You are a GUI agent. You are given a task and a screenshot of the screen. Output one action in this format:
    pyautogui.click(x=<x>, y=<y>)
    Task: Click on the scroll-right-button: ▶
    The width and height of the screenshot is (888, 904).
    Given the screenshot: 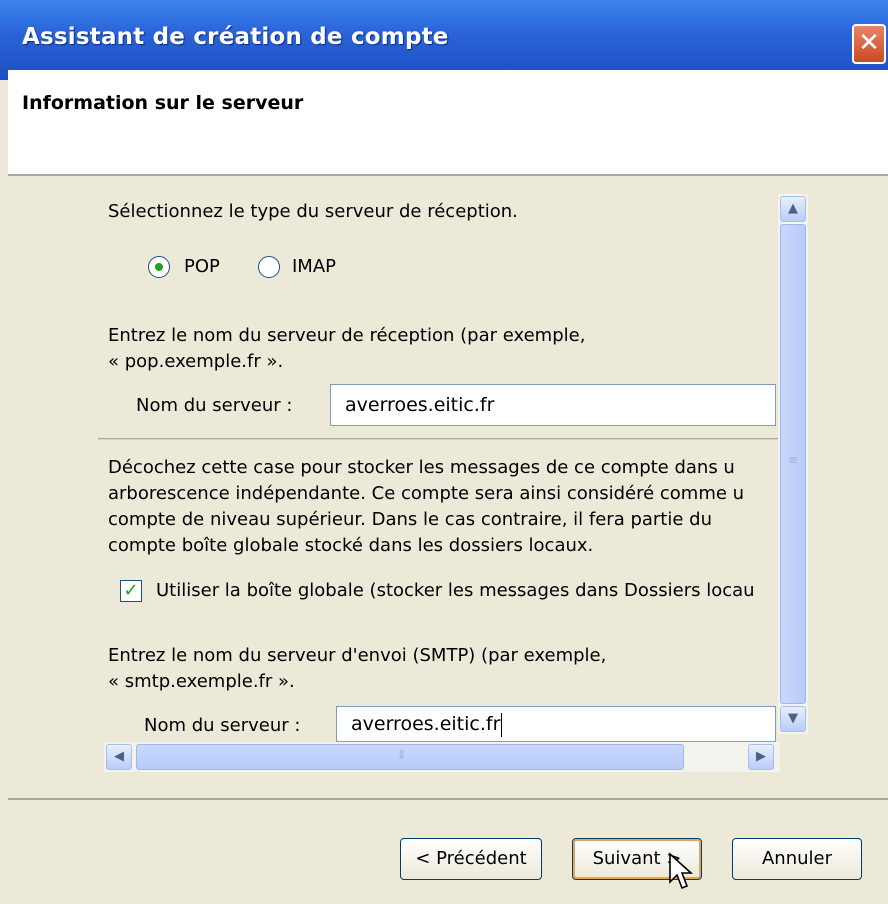 What is the action you would take?
    pyautogui.click(x=761, y=757)
    